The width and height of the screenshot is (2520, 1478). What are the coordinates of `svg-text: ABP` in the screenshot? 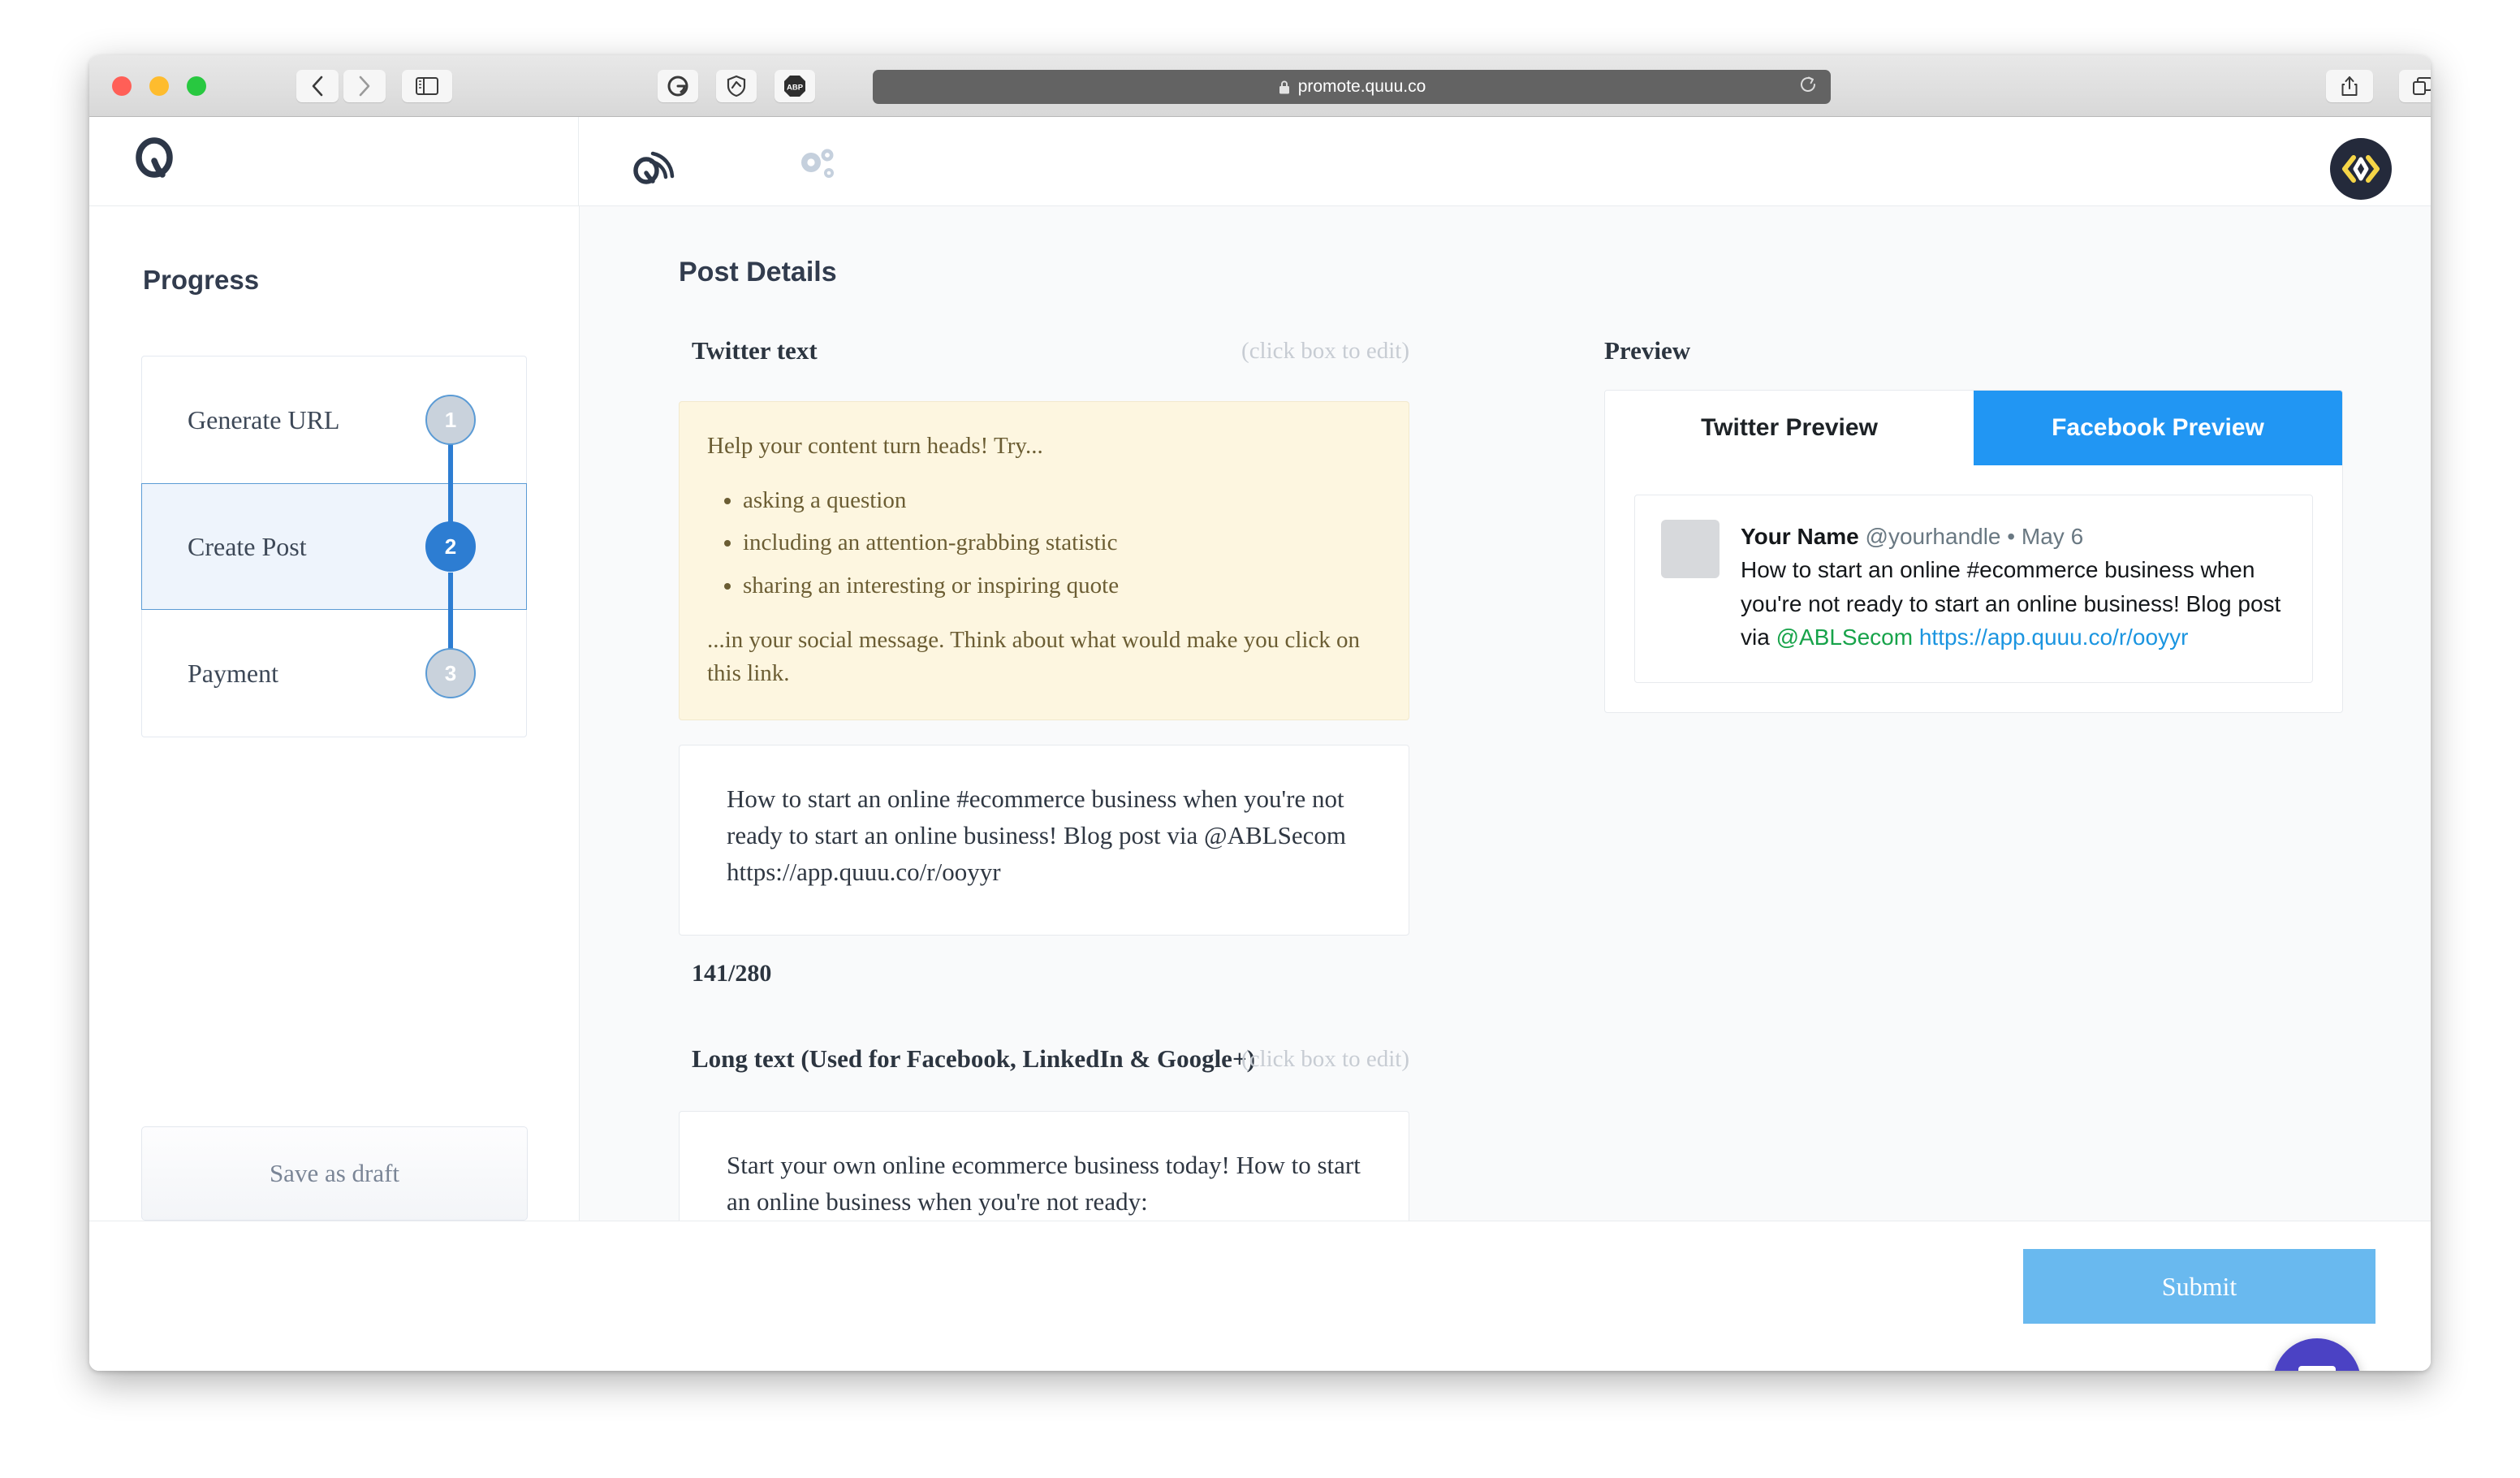 It's located at (796, 88).